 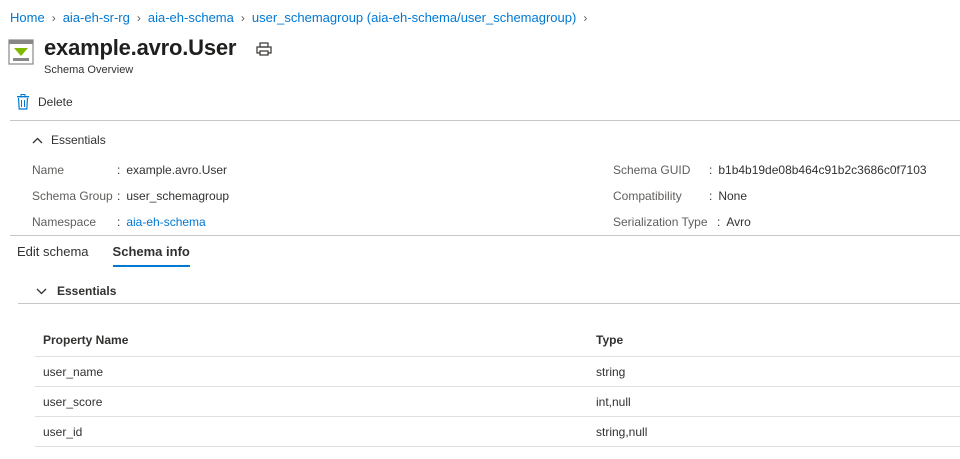 What do you see at coordinates (131, 196) in the screenshot?
I see `essentials-schema-group: Schema Group : user_schemagroup` at bounding box center [131, 196].